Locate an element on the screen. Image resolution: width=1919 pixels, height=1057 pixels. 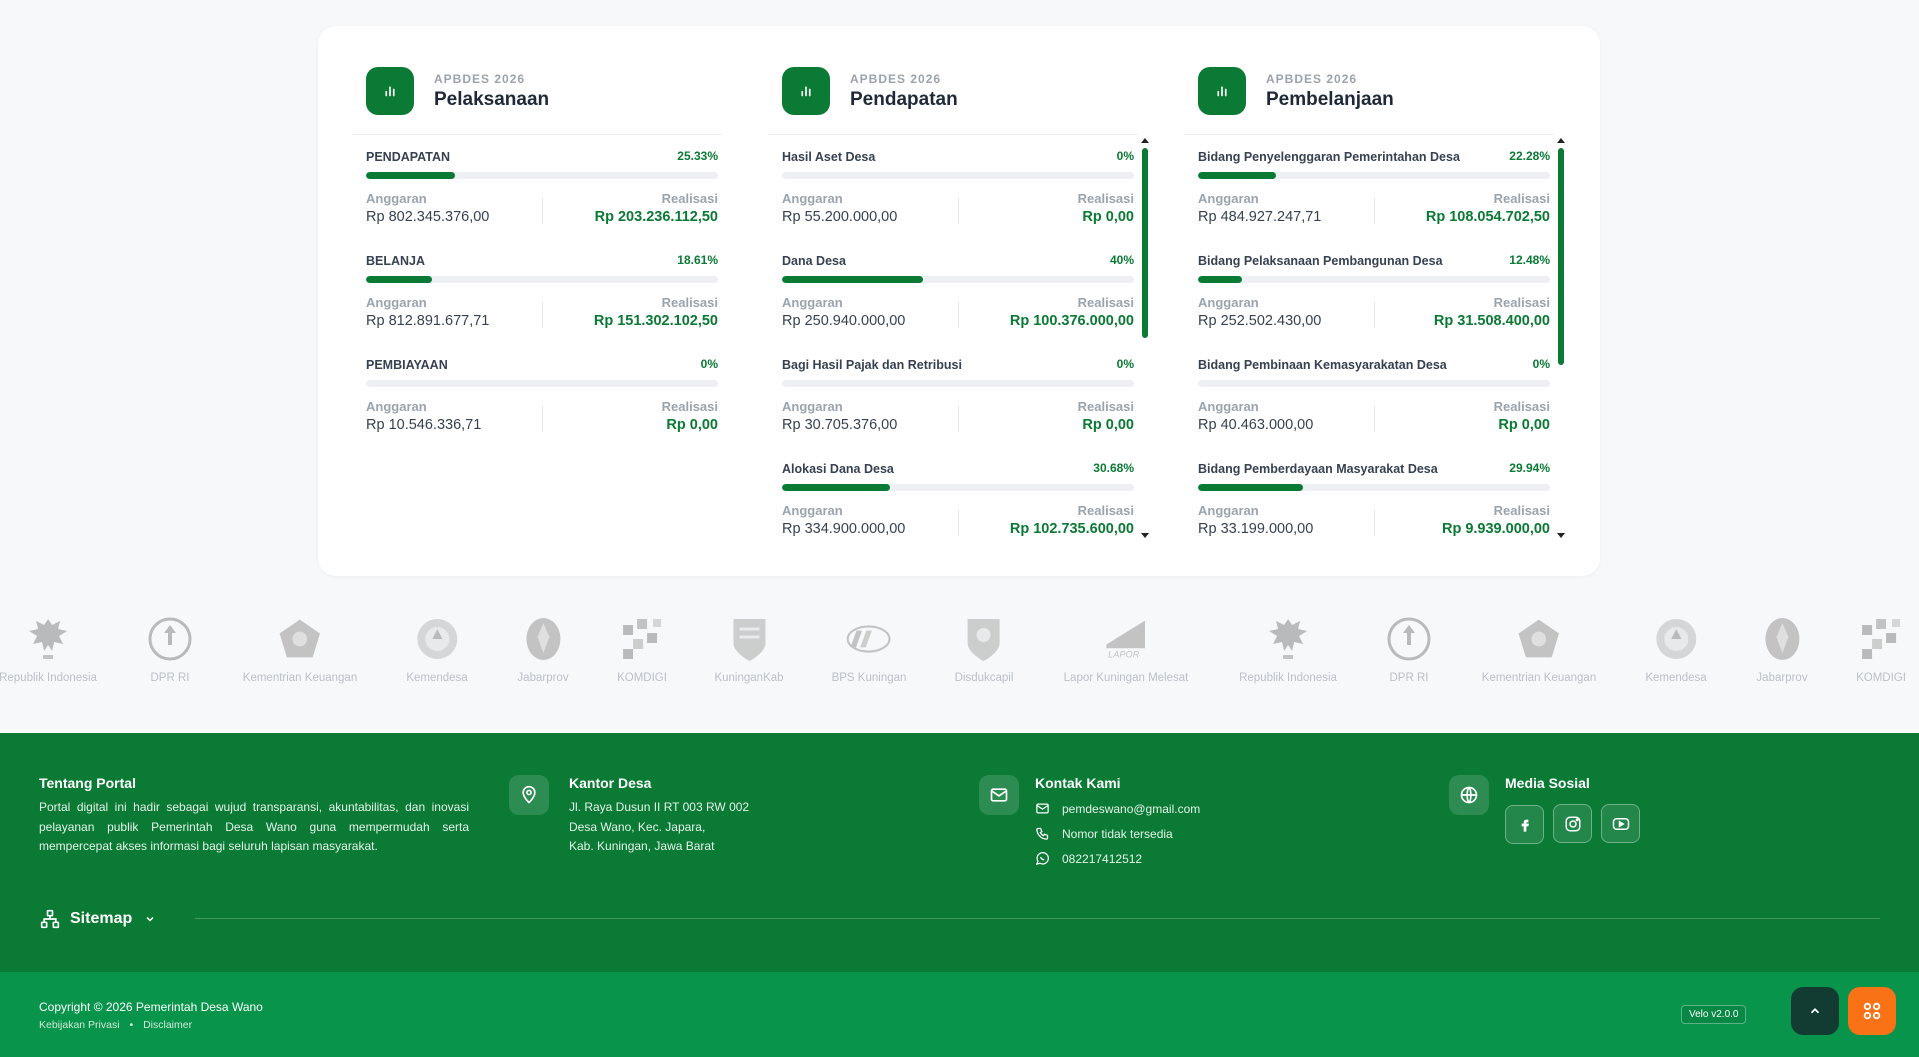
anggaran-value: Rp 33.199.000,00 is located at coordinates (1256, 529).